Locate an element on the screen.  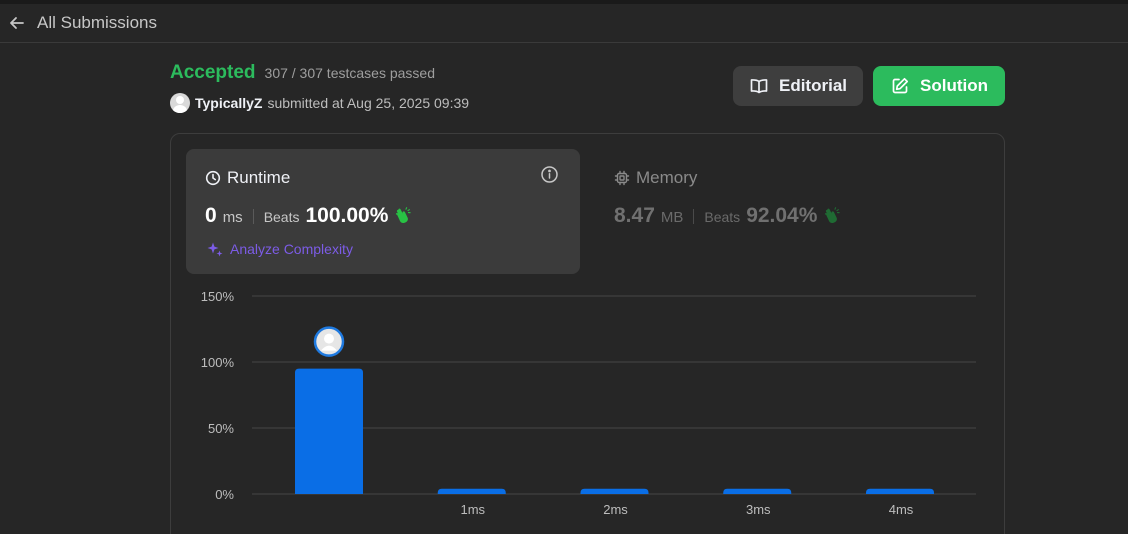
x-tick-label: 1ms is located at coordinates (472, 509).